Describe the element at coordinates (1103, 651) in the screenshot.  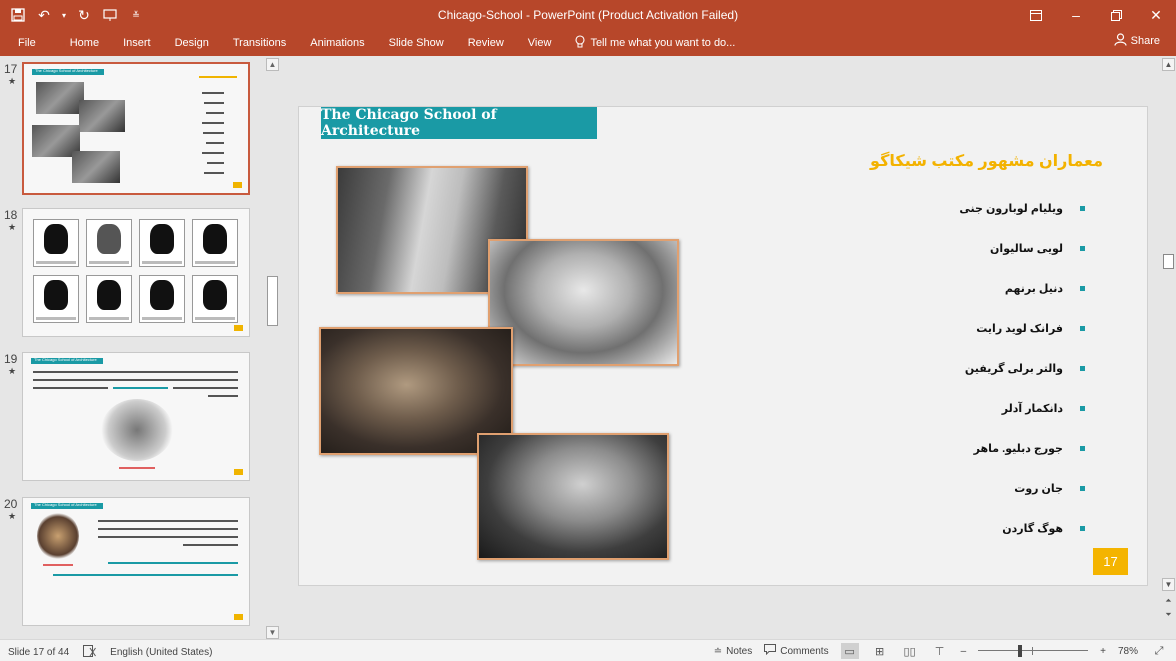
I see `zoom-in-button: +` at that location.